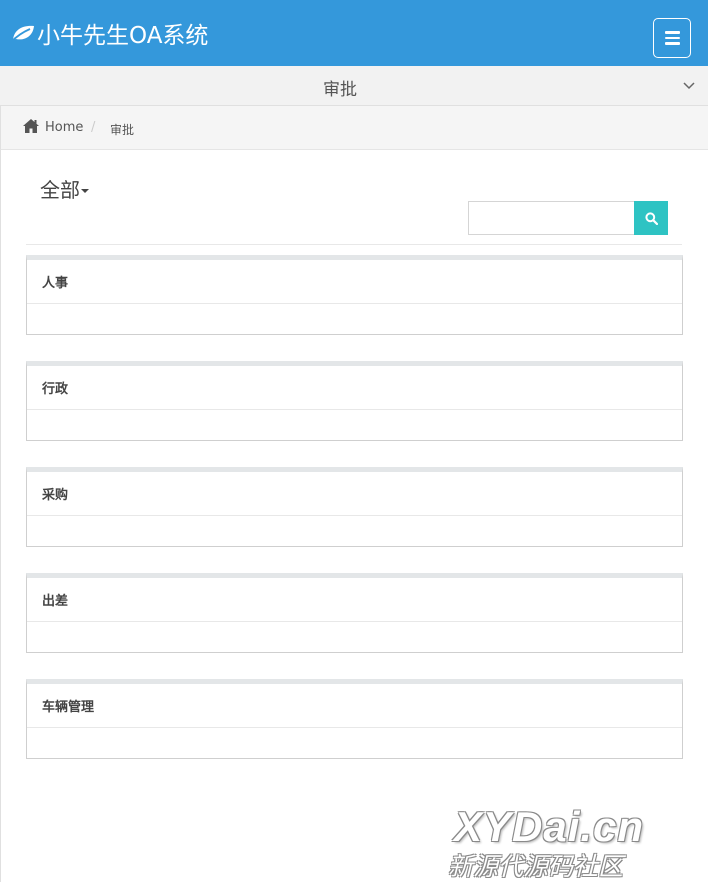 Image resolution: width=708 pixels, height=882 pixels. I want to click on panel-header: 行政, so click(354, 388).